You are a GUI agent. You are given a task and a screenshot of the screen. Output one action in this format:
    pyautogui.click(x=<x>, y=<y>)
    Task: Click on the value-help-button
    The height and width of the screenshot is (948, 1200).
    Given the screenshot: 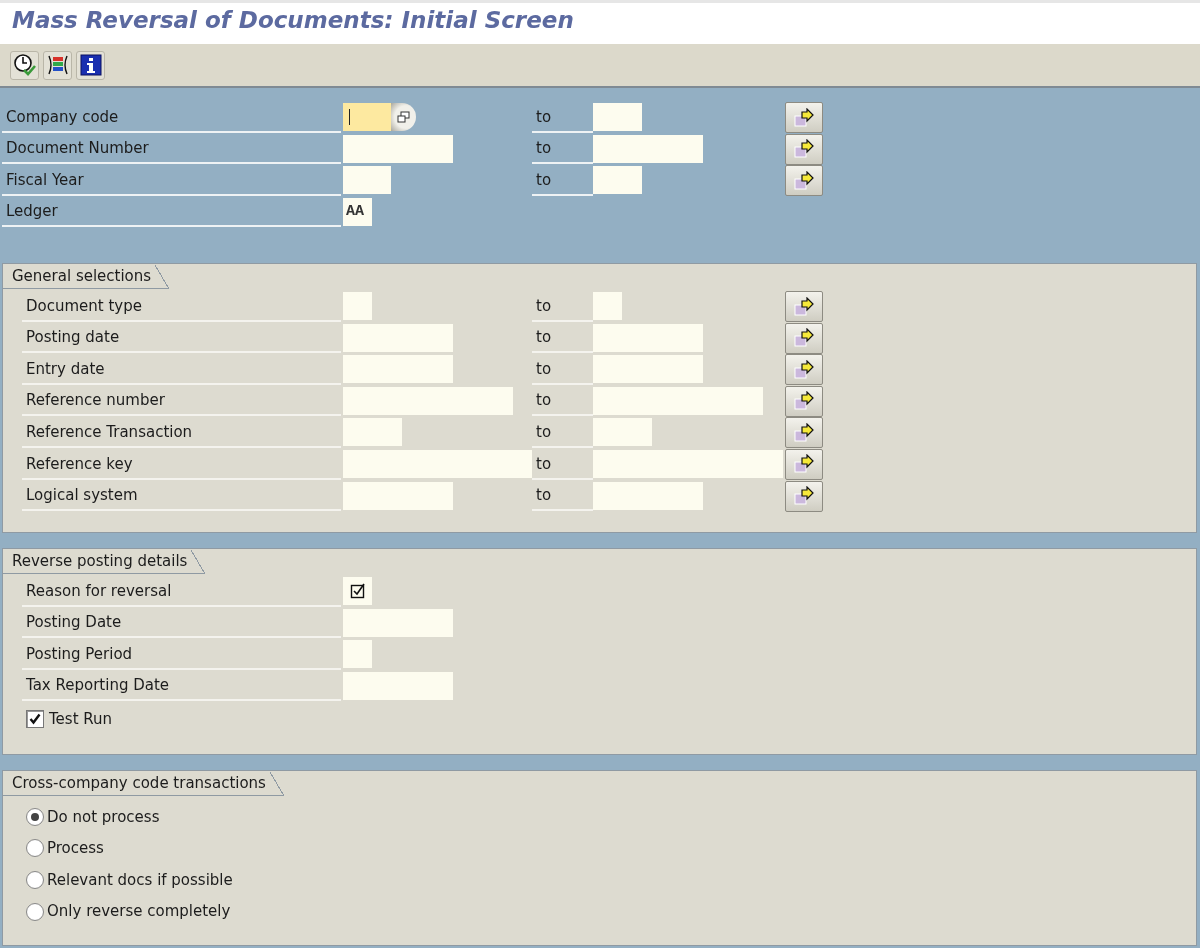 What is the action you would take?
    pyautogui.click(x=403, y=117)
    